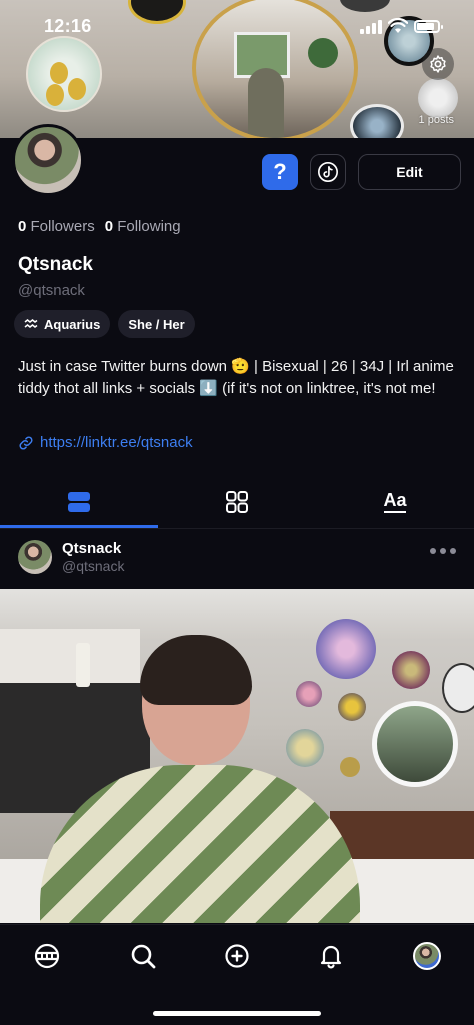  I want to click on tiktok-icon, so click(328, 172).